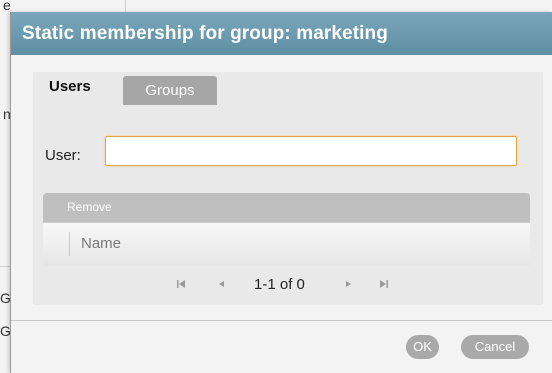 The width and height of the screenshot is (552, 373). I want to click on table-toolbar: Remove, so click(286, 207).